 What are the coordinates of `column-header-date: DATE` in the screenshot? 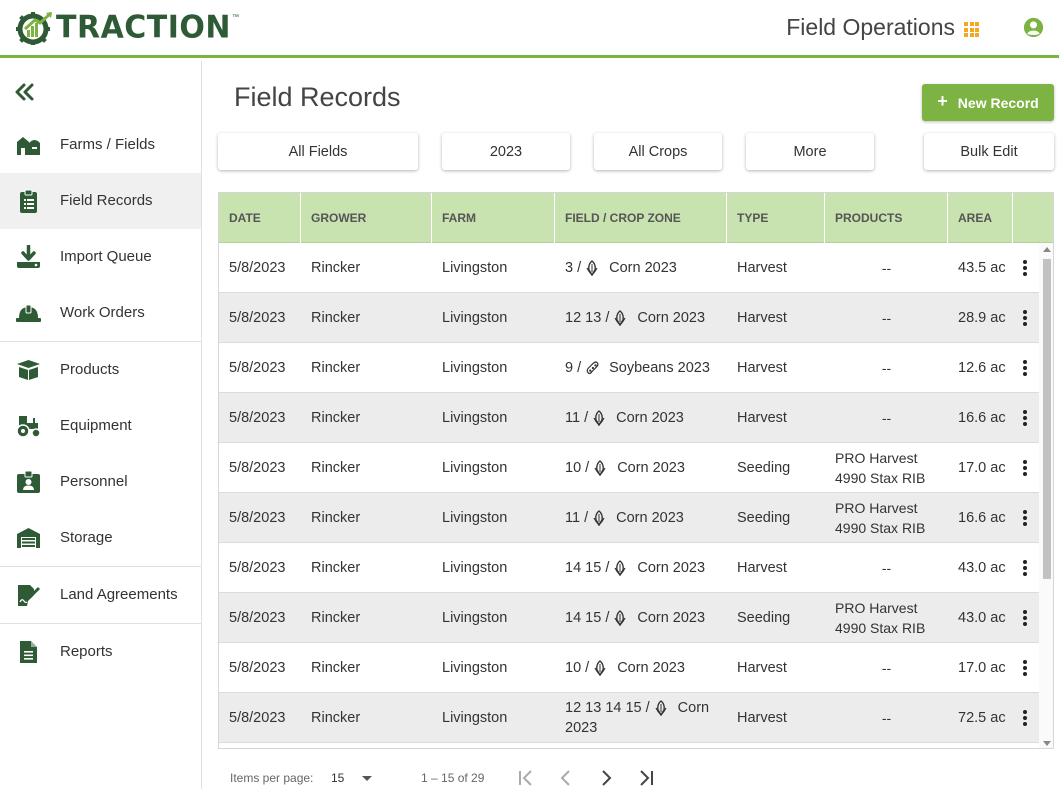 It's located at (260, 218).